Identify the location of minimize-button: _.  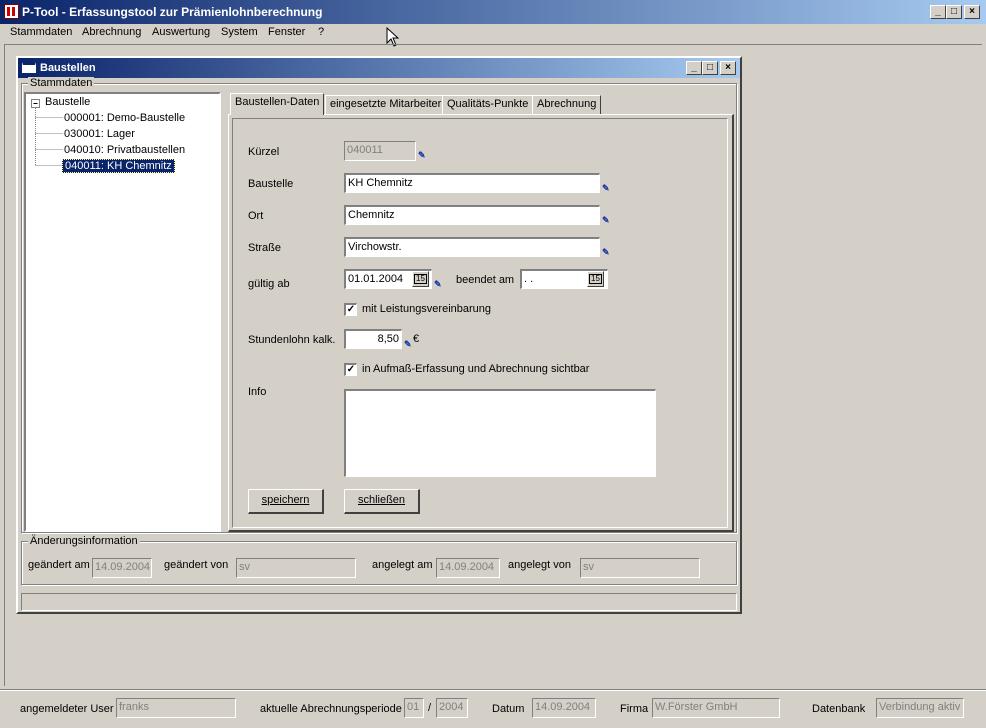
(938, 12).